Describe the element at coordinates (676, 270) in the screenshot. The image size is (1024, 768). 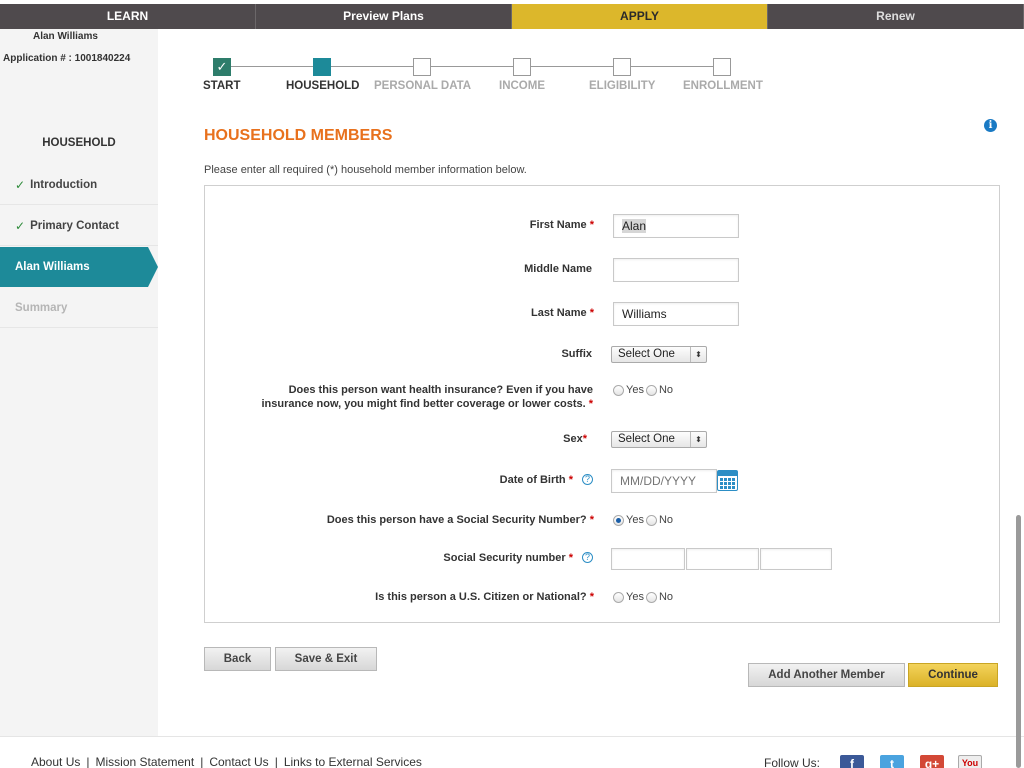
I see `middle-name-field` at that location.